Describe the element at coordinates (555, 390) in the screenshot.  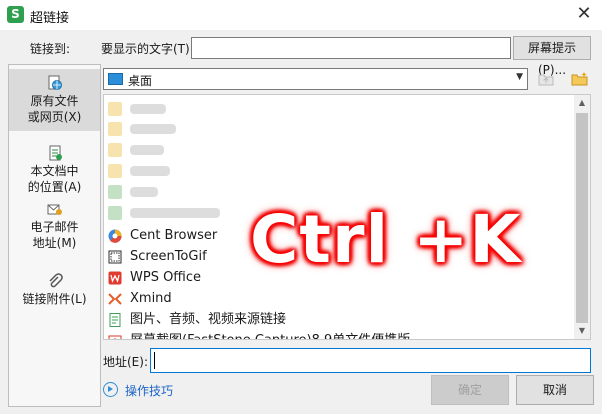
I see `cancel-button: 取消` at that location.